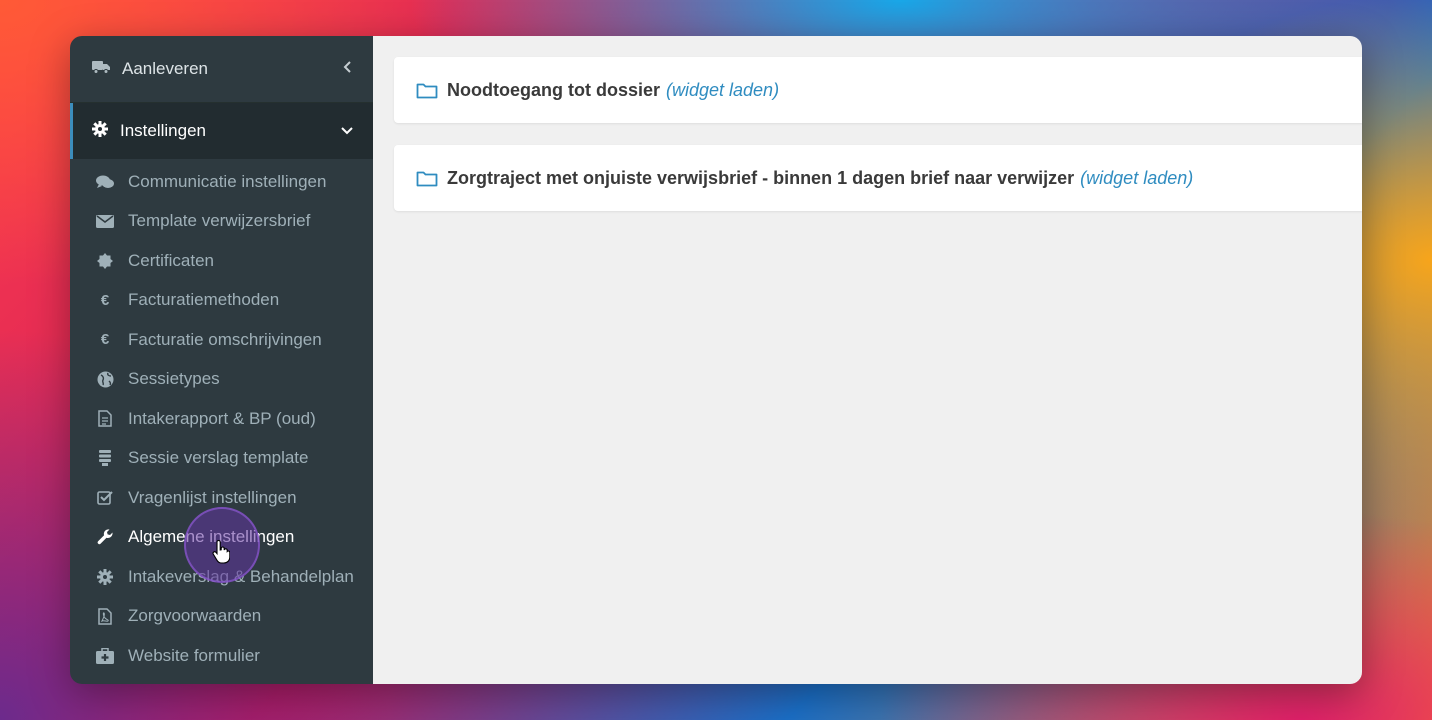 The image size is (1432, 720). I want to click on submenu-item-sessietypes: Sessietypes, so click(221, 380).